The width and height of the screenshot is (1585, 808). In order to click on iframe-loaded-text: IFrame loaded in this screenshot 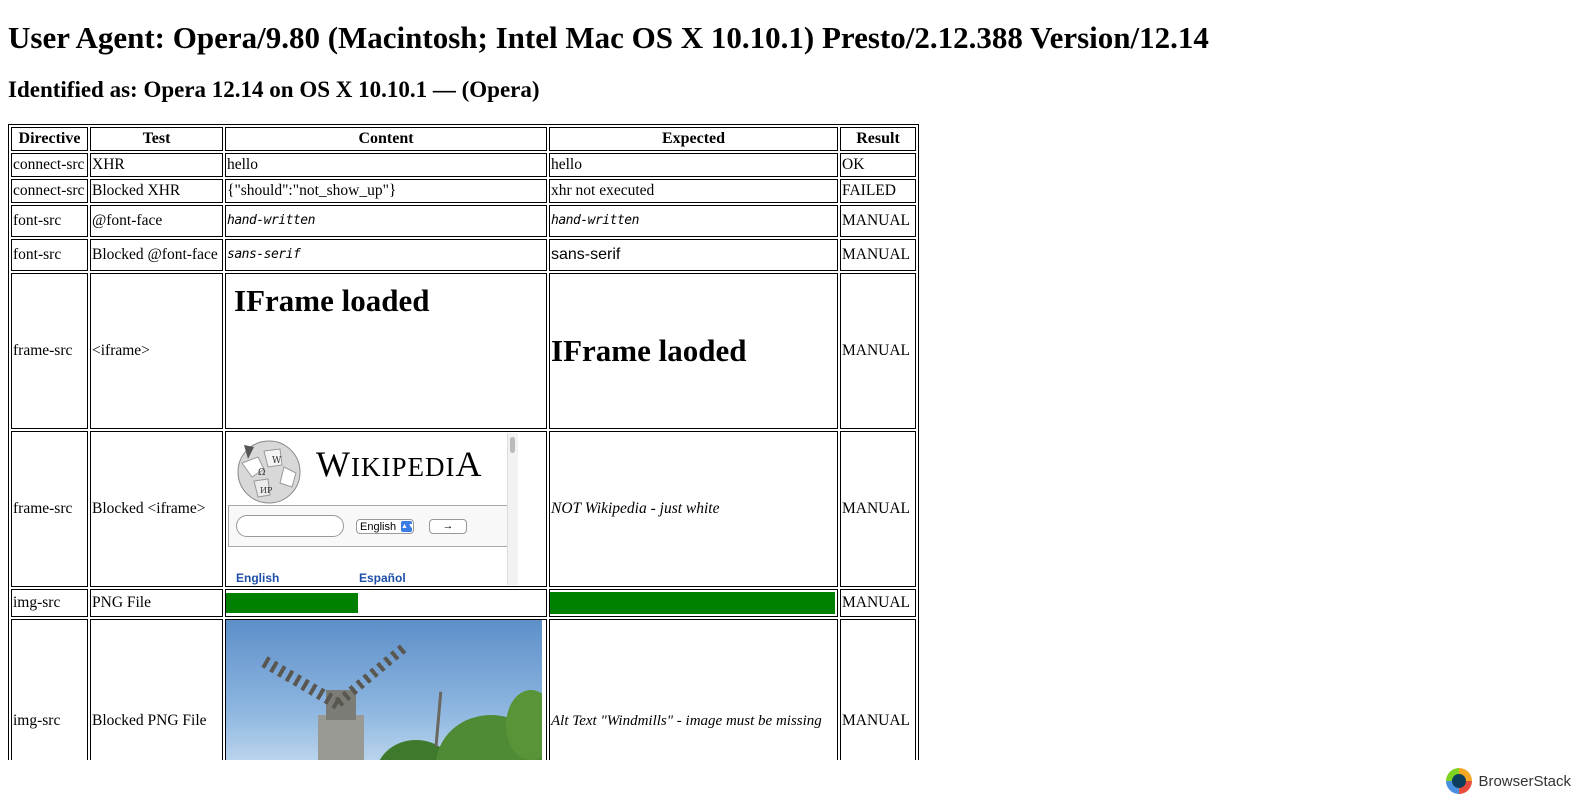, I will do `click(332, 300)`.